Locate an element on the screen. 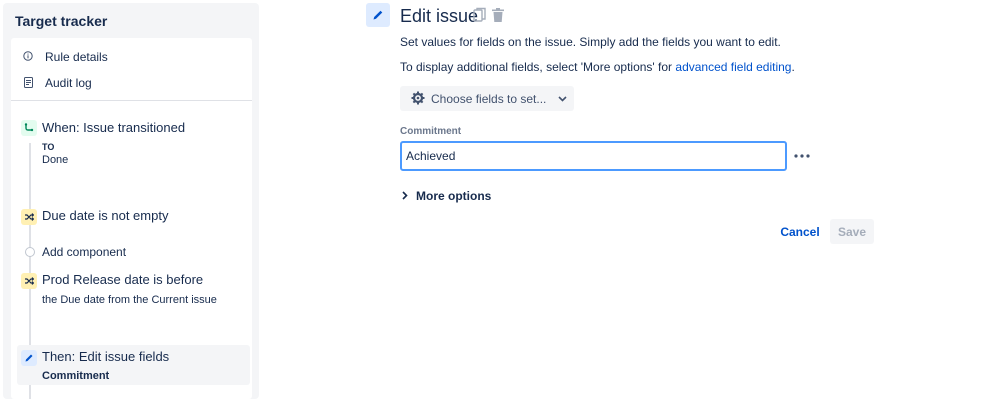 The height and width of the screenshot is (399, 998). flow-condition-prod-release-title: Prod Release date is before is located at coordinates (123, 279).